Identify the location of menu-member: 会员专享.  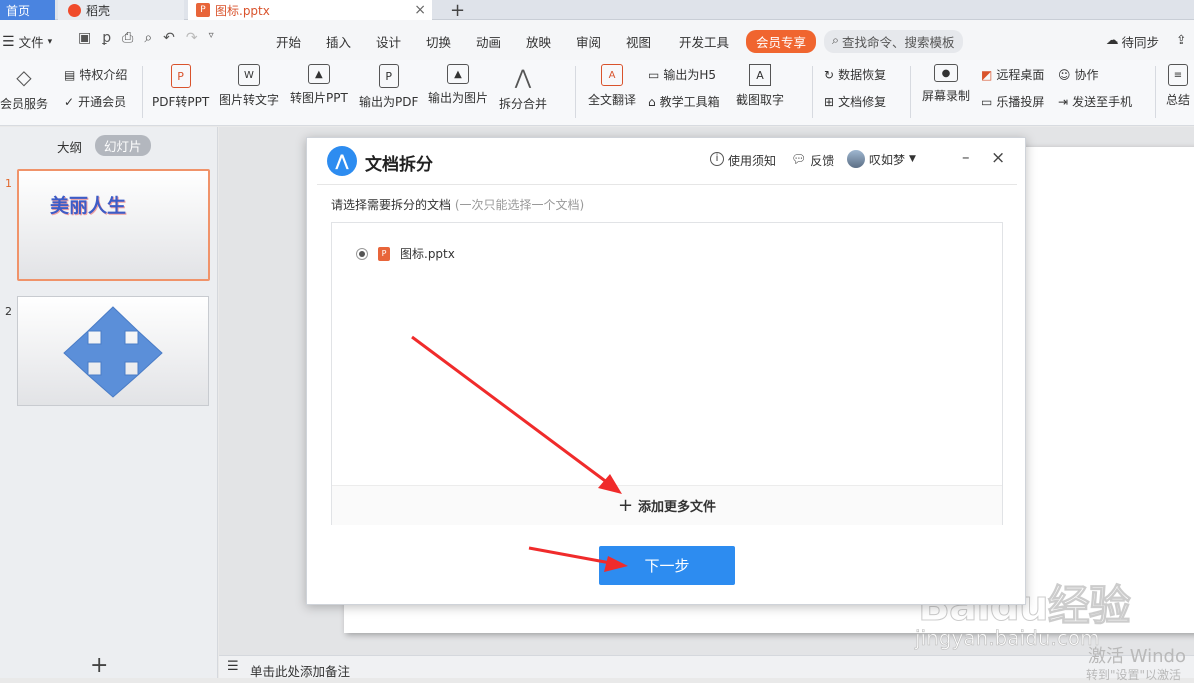
(781, 41).